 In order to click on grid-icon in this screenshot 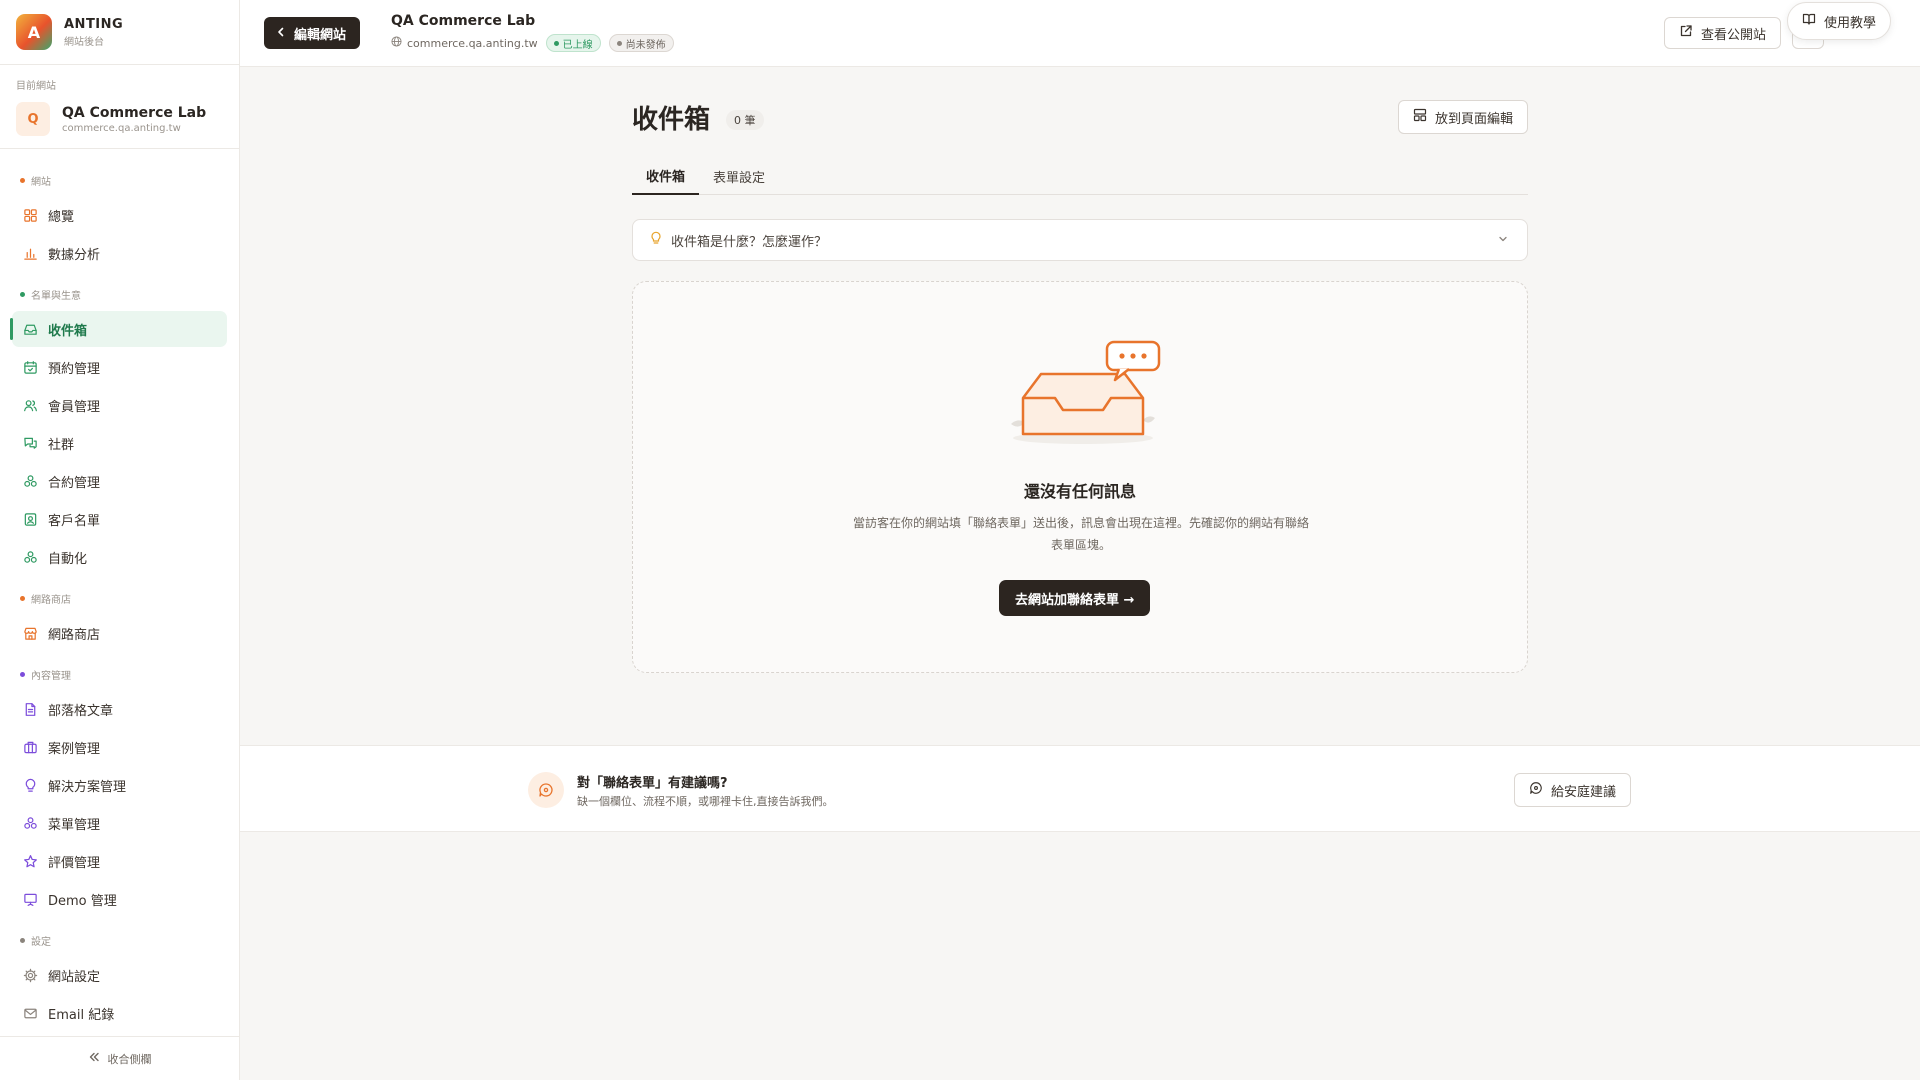, I will do `click(30, 215)`.